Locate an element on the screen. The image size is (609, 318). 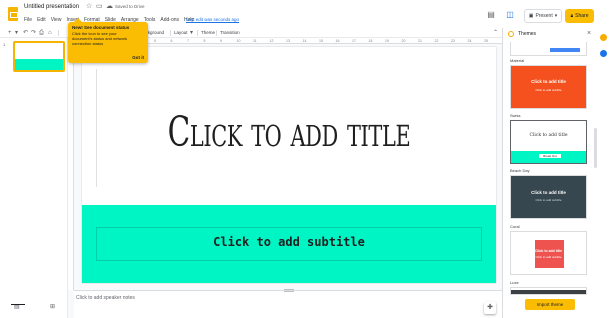
theme-accent-bar is located at coordinates (565, 50).